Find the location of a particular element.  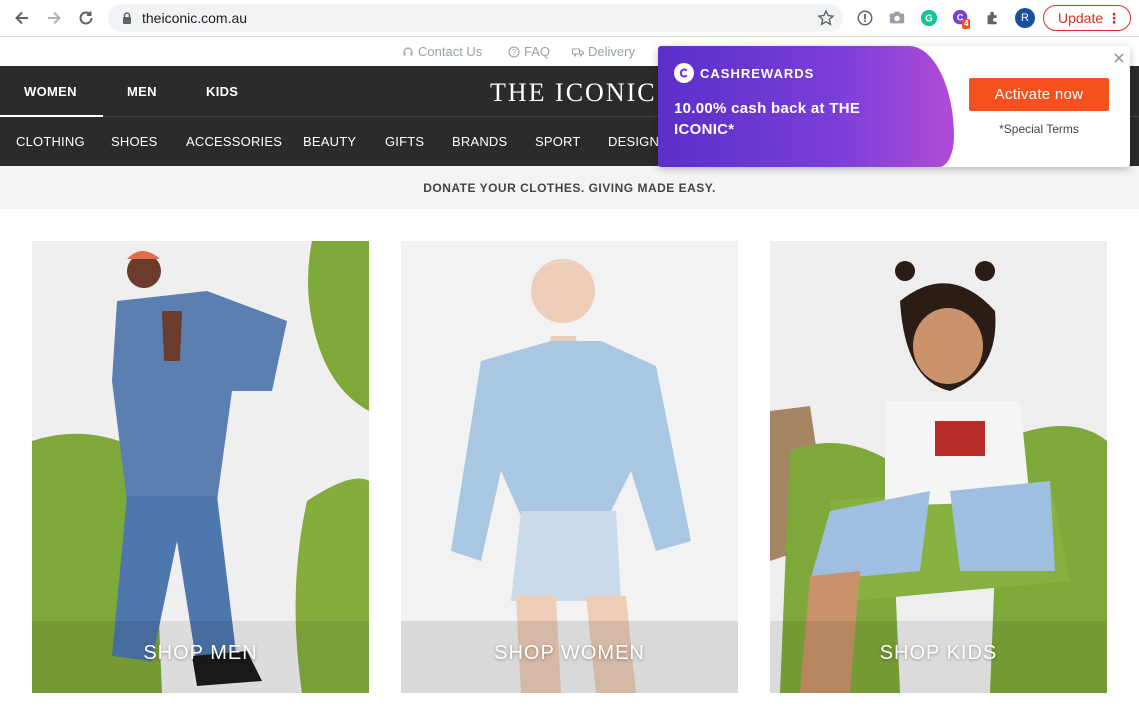

info-extension-icon is located at coordinates (865, 18).